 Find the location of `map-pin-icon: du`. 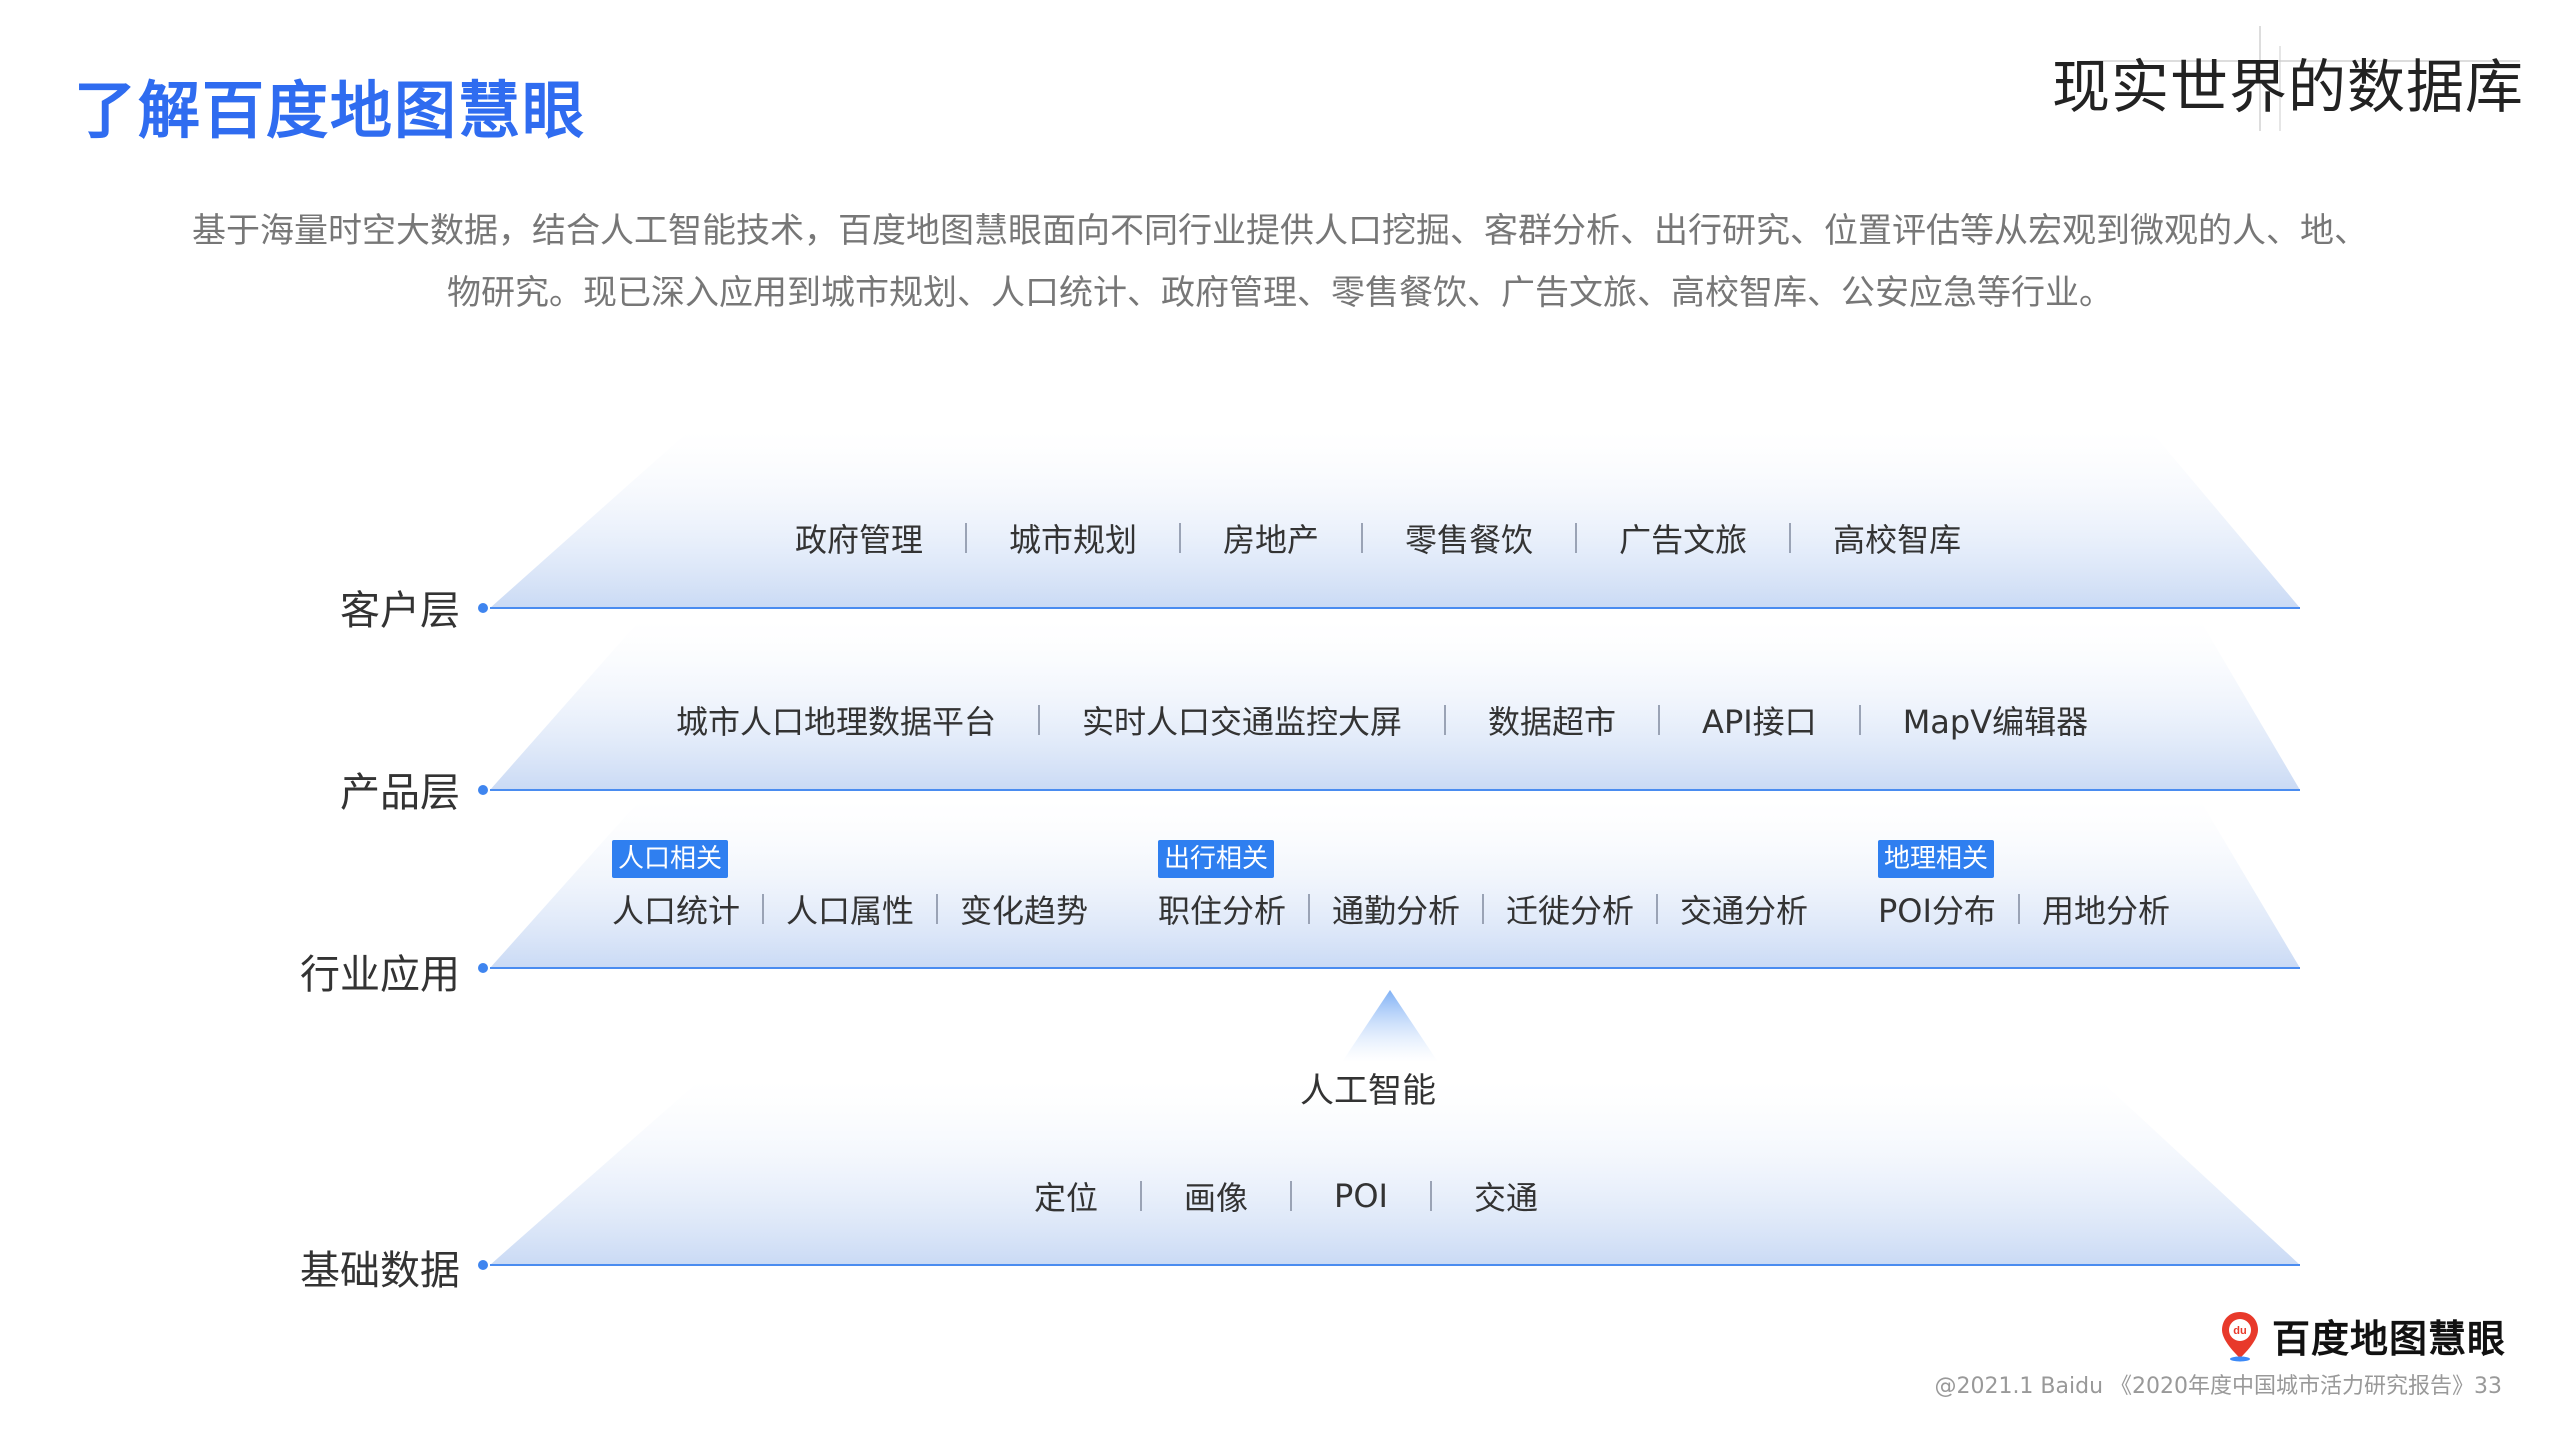

map-pin-icon: du is located at coordinates (2240, 1336).